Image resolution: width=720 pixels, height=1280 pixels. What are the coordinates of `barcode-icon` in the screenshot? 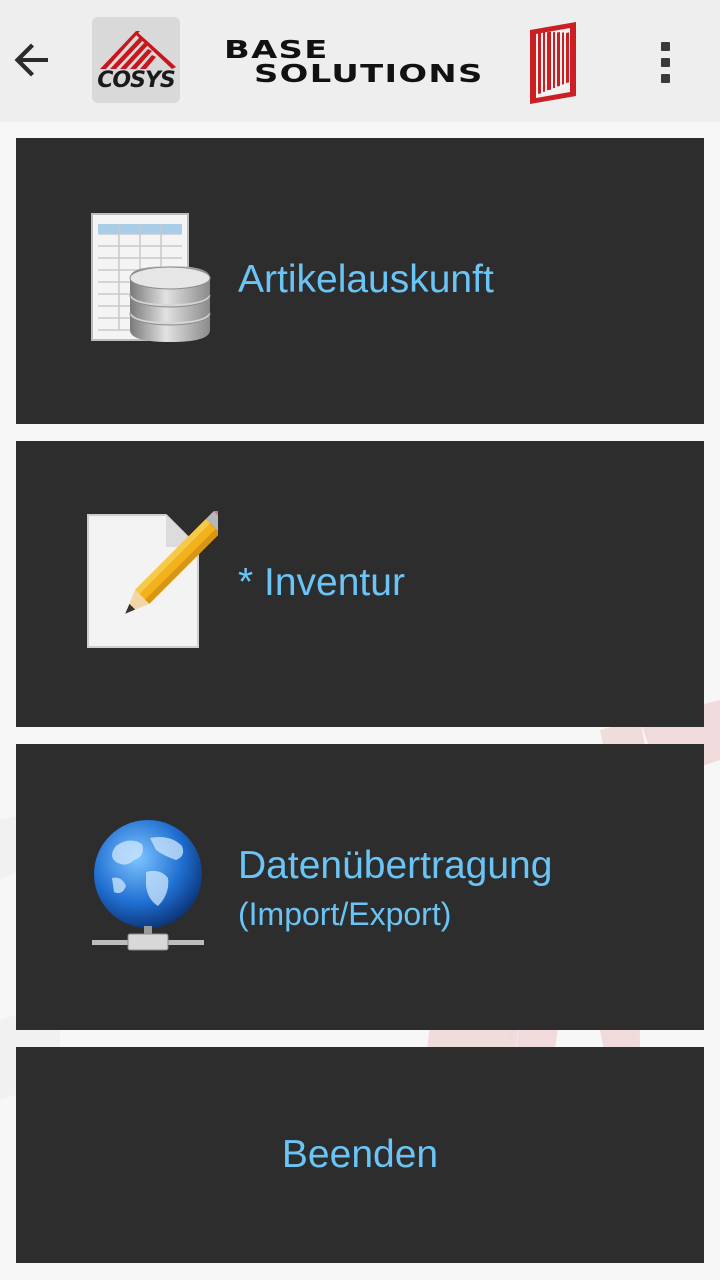 It's located at (553, 63).